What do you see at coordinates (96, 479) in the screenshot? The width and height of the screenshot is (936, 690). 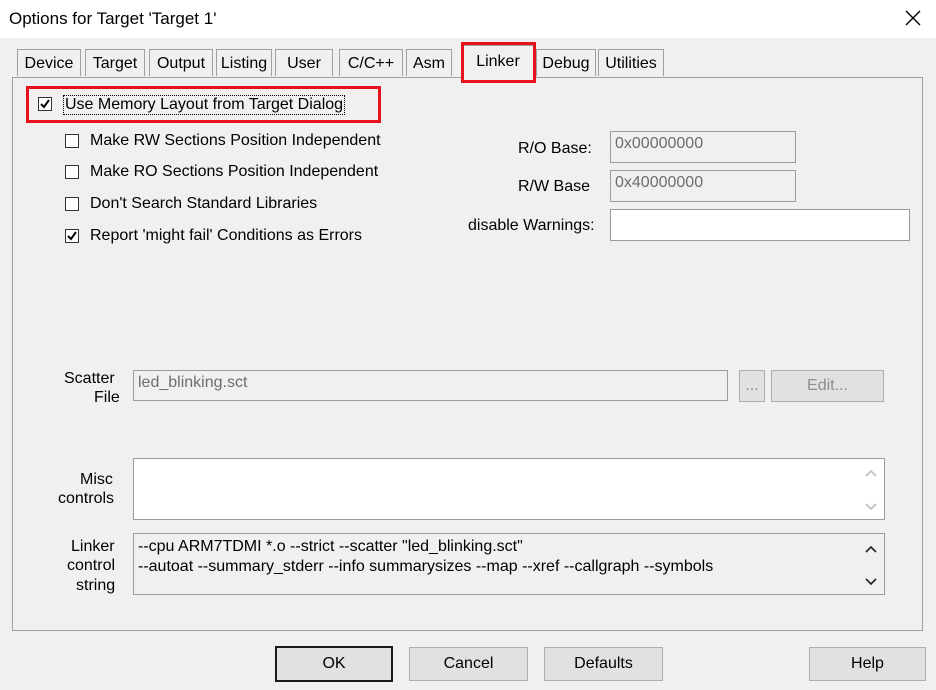 I see `misc-label-line1: Misc` at bounding box center [96, 479].